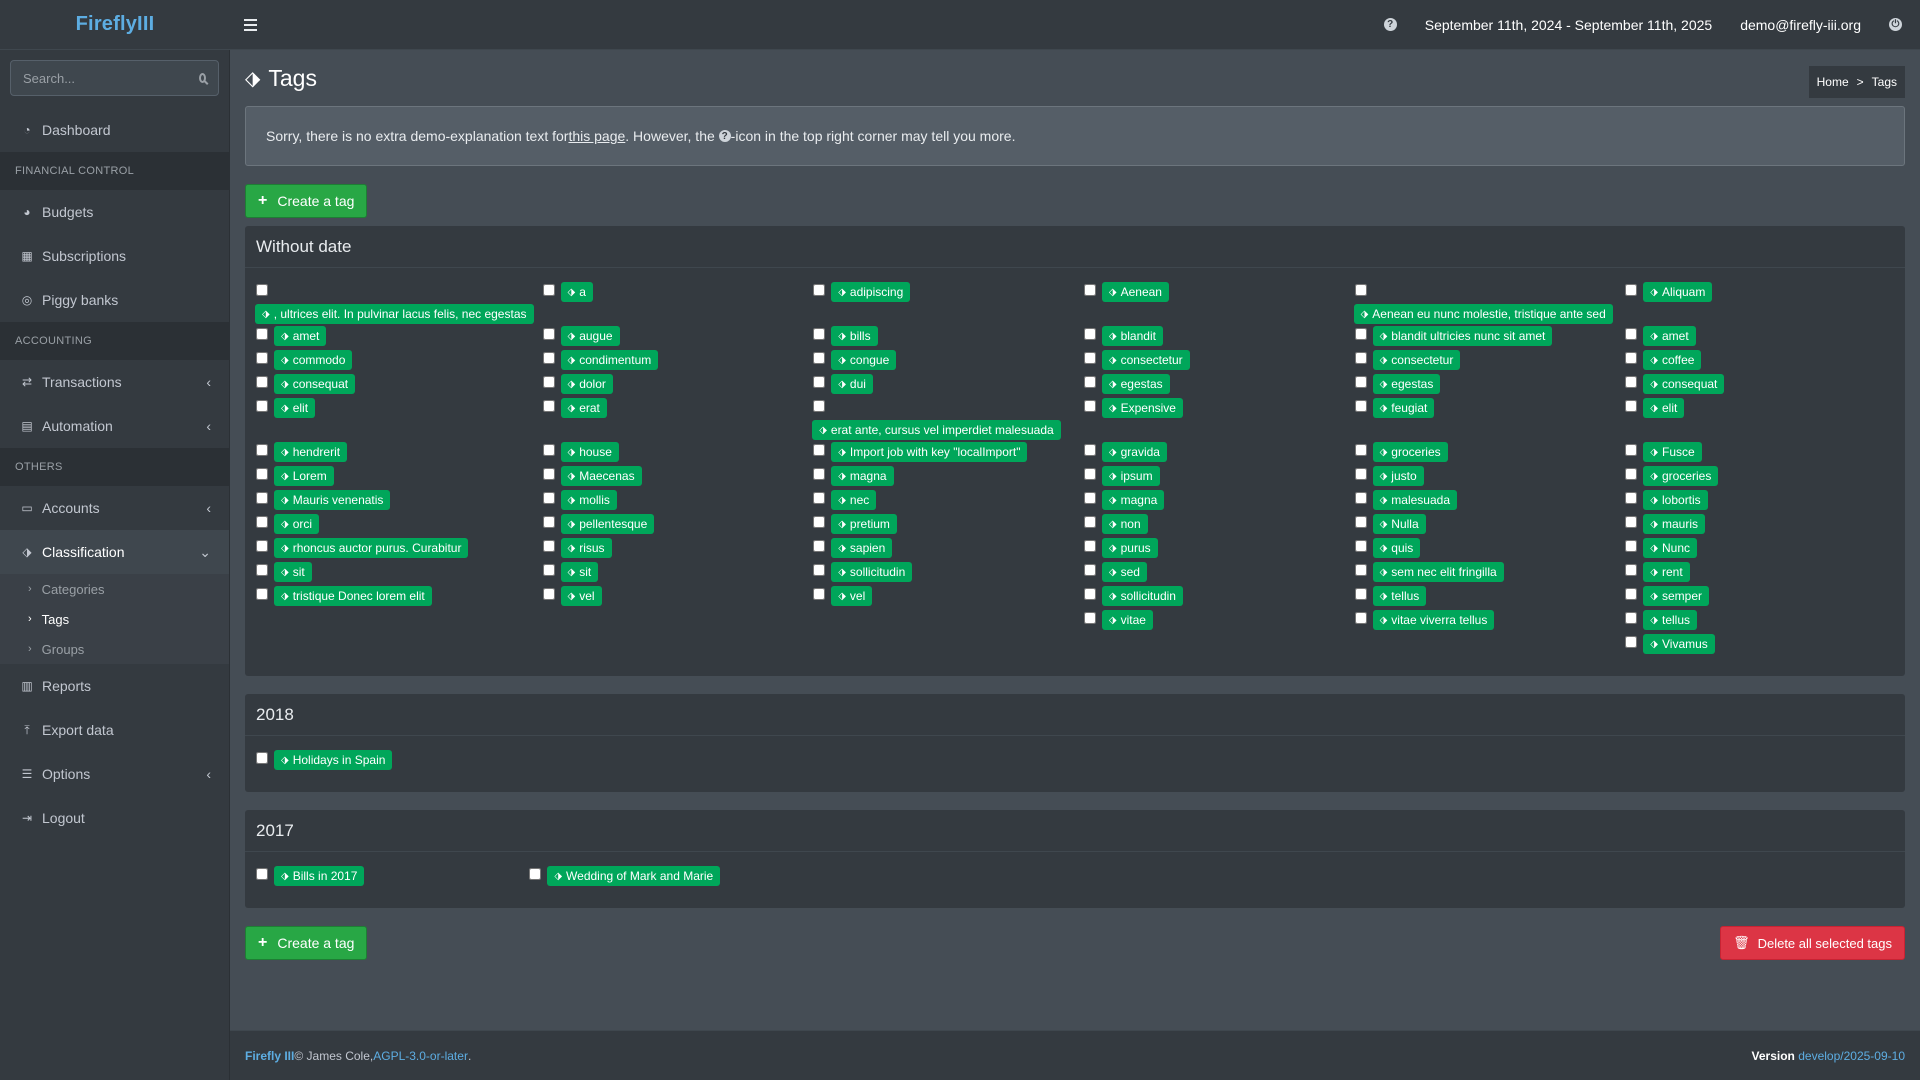 This screenshot has width=1920, height=1080. I want to click on sidebar-item-logout: ⇥ Logout, so click(114, 818).